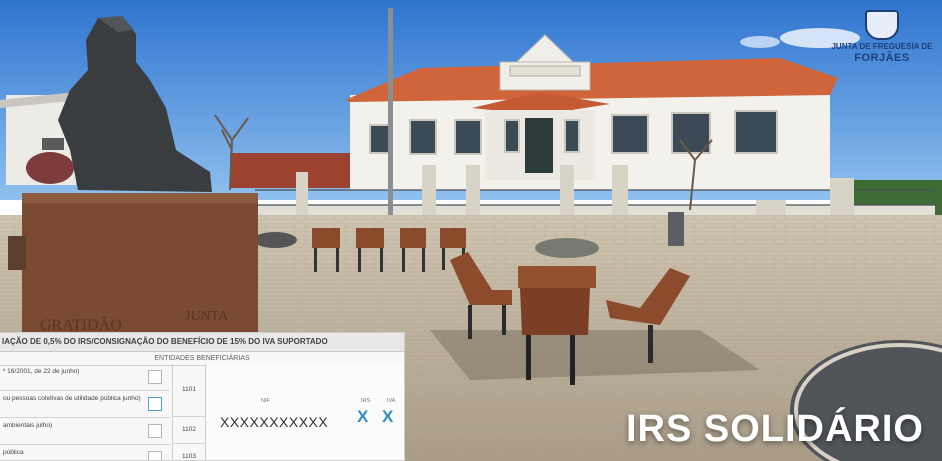 The height and width of the screenshot is (461, 942). What do you see at coordinates (391, 401) in the screenshot?
I see `iva-label: IVA` at bounding box center [391, 401].